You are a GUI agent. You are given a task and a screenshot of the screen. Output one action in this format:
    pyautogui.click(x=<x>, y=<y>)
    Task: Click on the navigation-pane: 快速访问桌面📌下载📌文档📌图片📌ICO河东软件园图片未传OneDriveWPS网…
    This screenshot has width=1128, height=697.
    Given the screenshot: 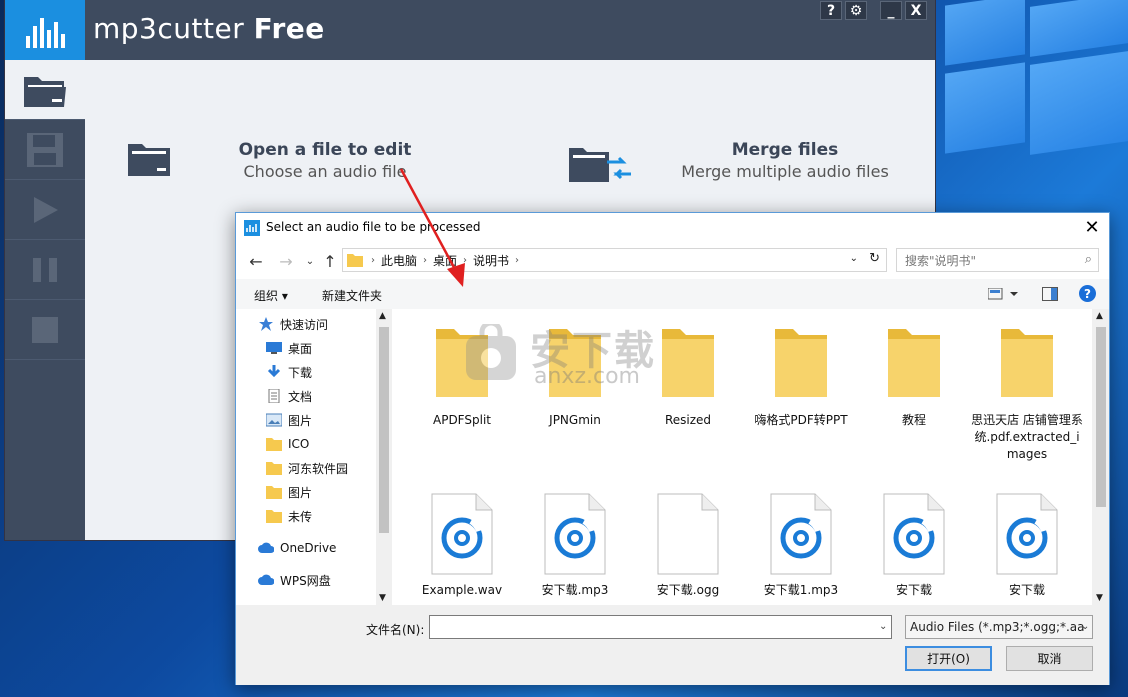 What is the action you would take?
    pyautogui.click(x=314, y=457)
    